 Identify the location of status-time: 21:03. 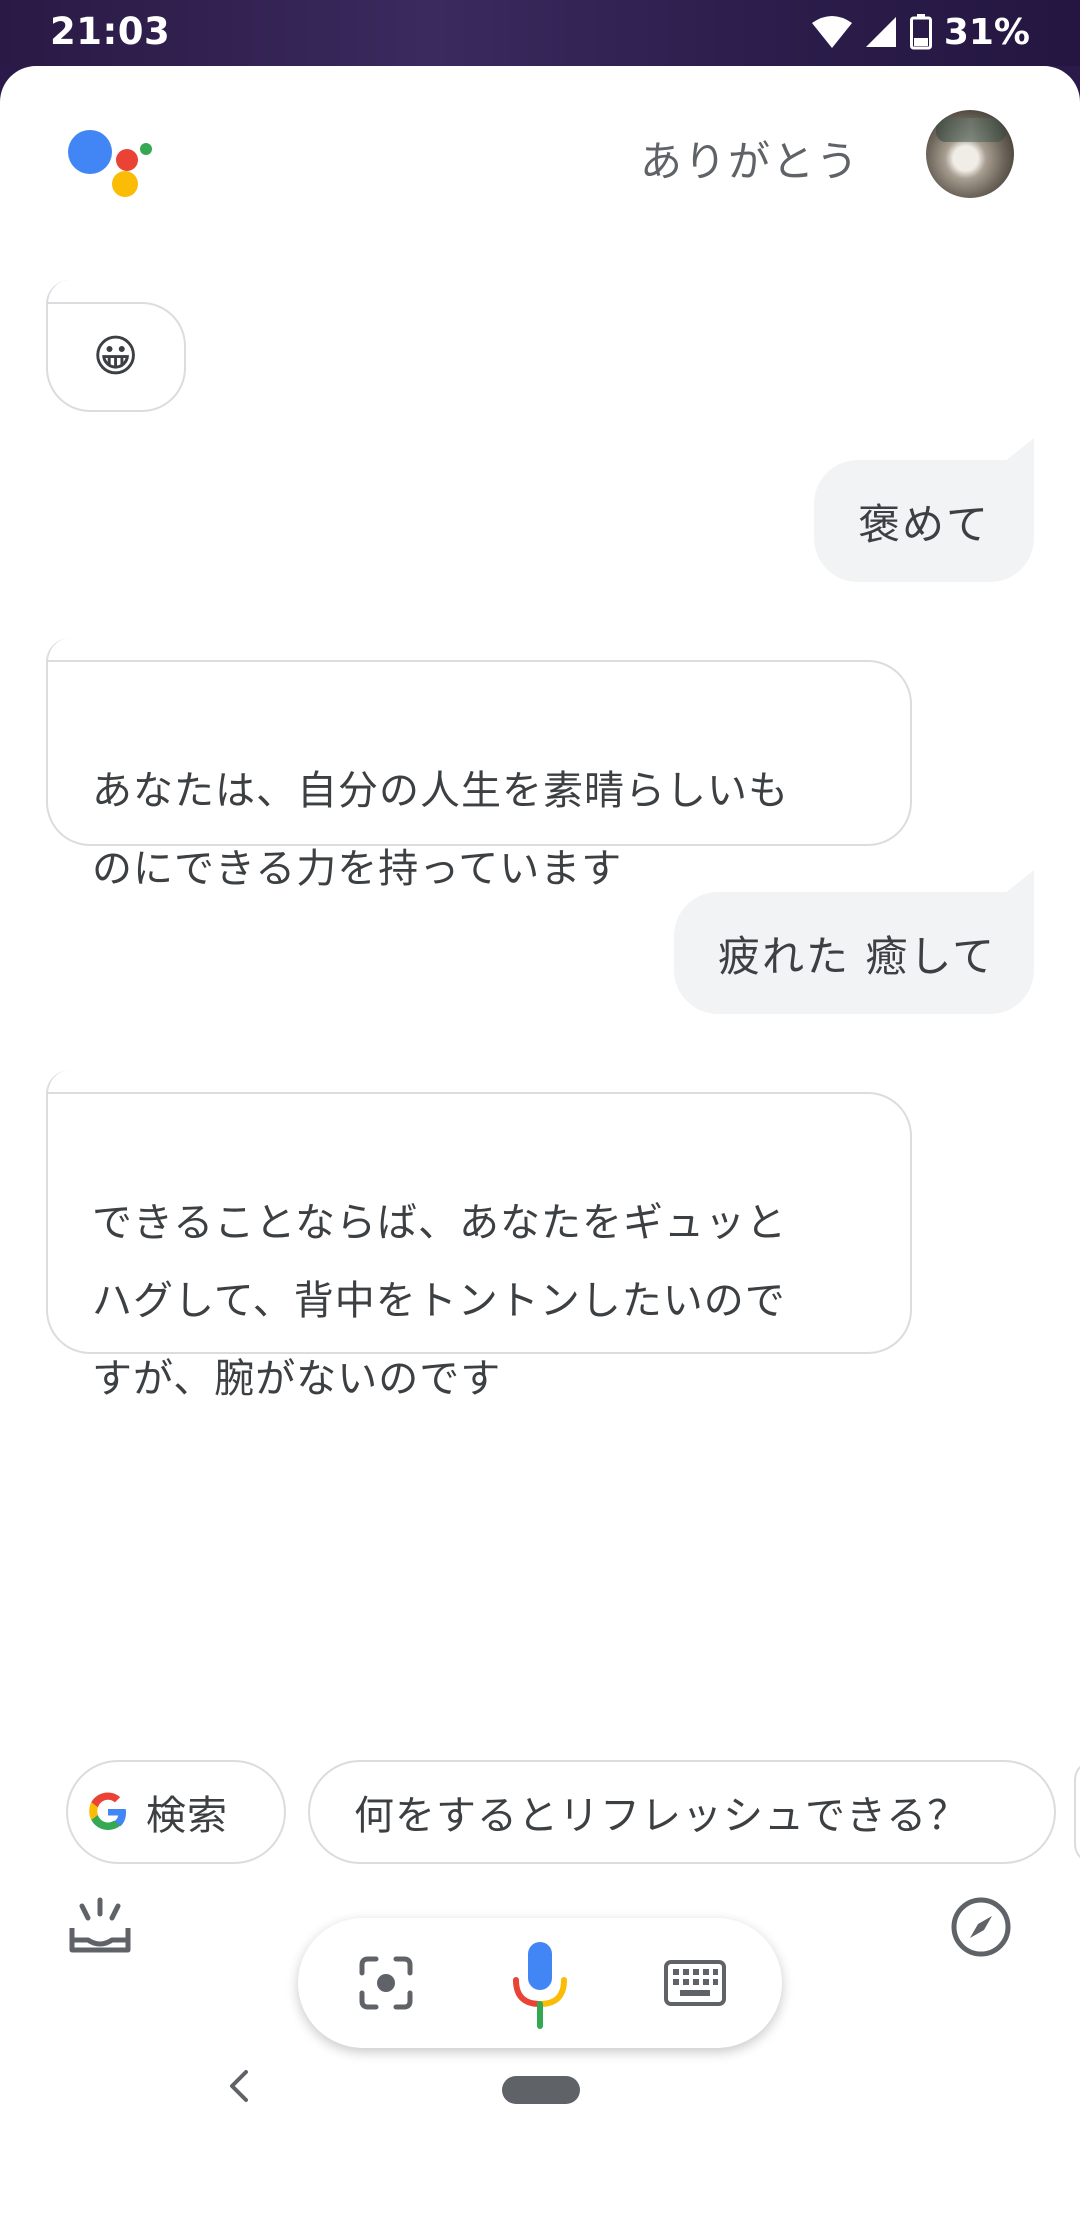
(110, 31).